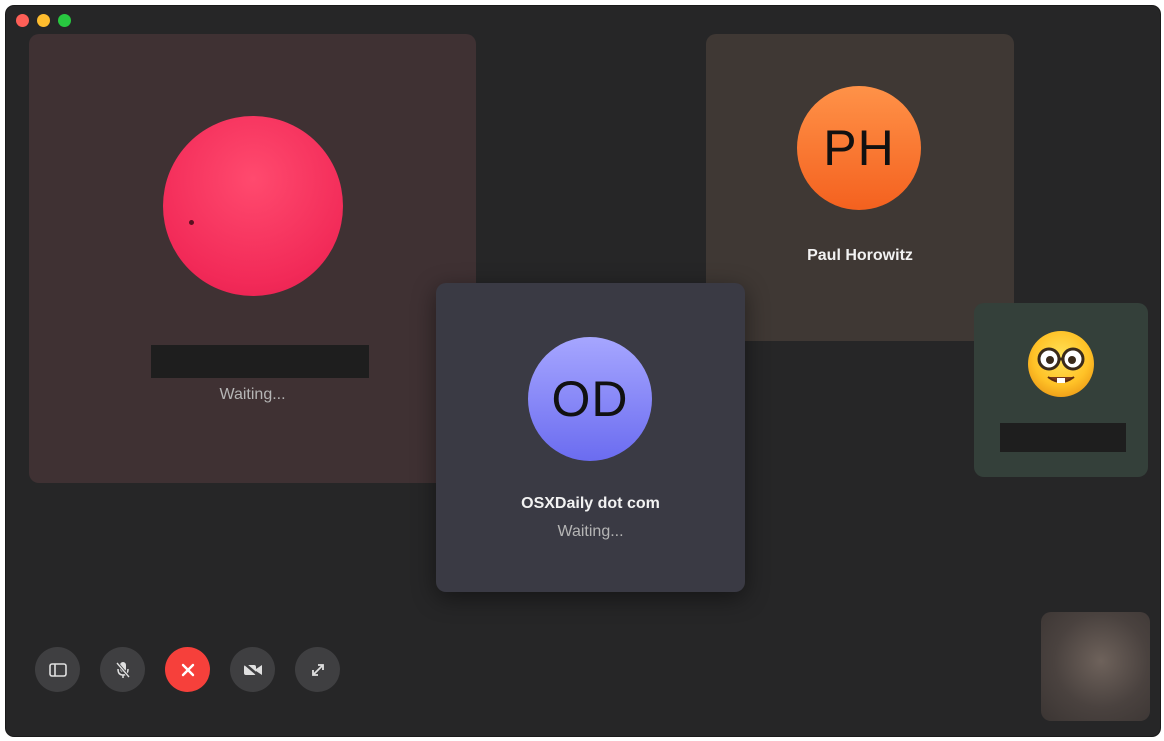 This screenshot has width=1164, height=741. I want to click on close-icon, so click(187, 669).